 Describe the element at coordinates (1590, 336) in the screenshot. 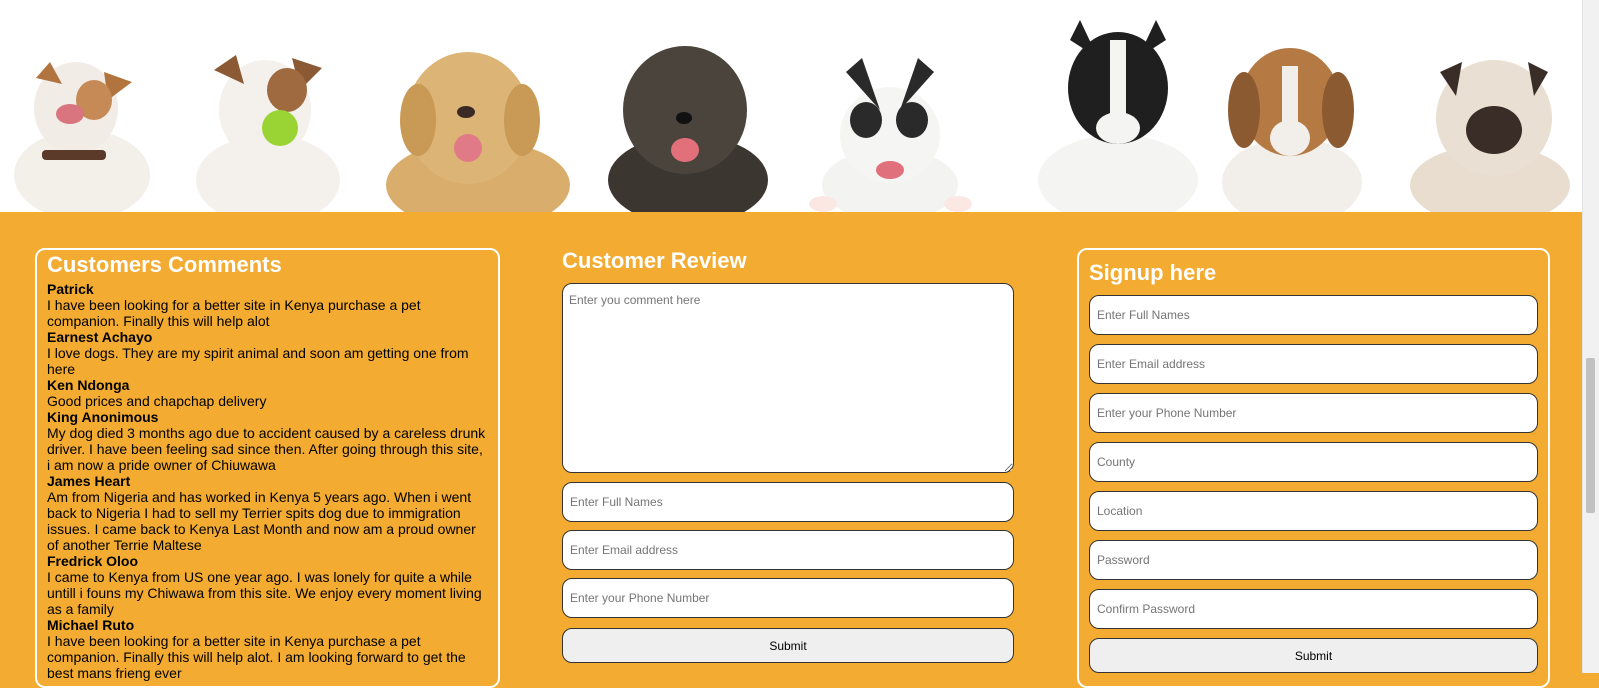

I see `page-scrollbar` at that location.